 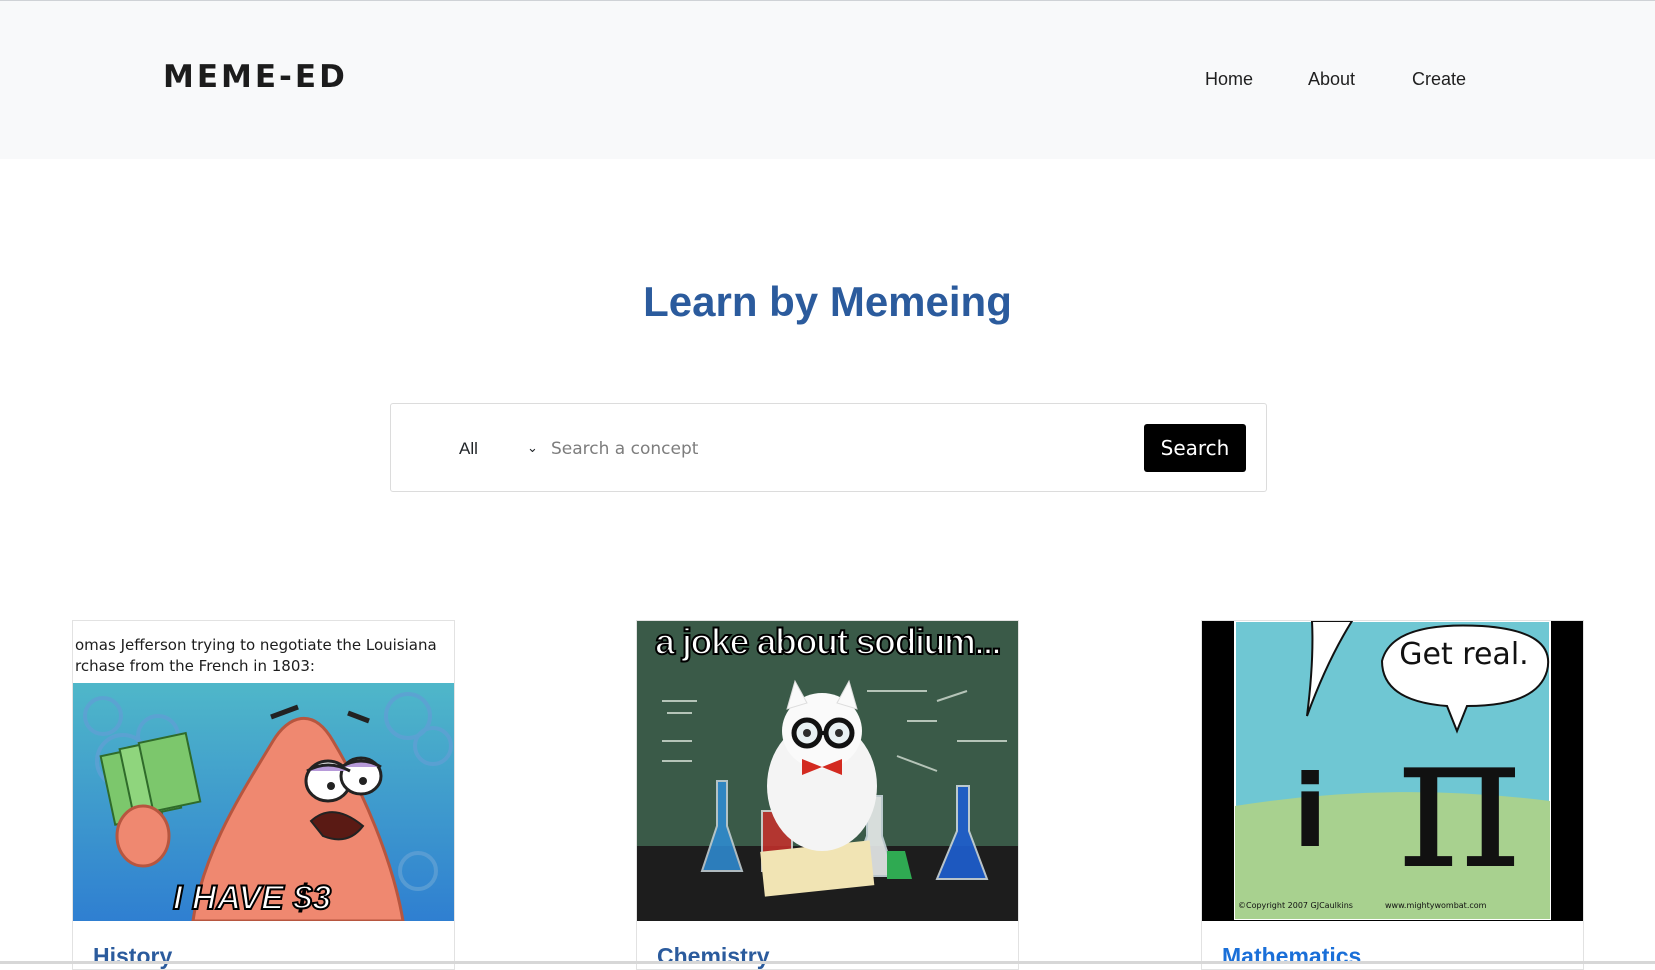 I want to click on card-title-chemistry: Chemistry, so click(x=713, y=956).